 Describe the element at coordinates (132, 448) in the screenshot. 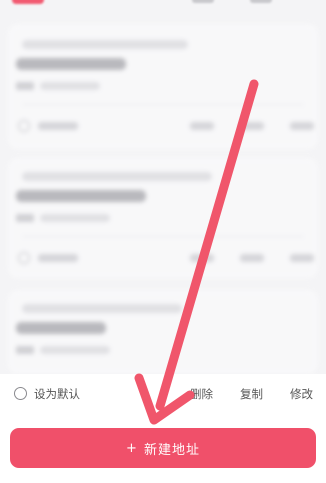

I see `plus-icon: +` at that location.